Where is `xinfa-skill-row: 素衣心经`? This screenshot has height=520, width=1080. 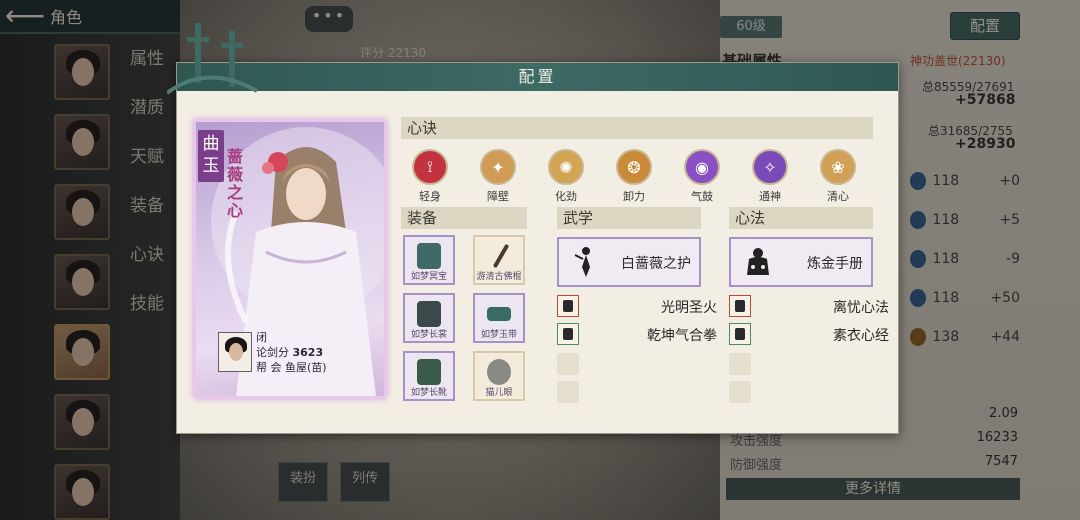 xinfa-skill-row: 素衣心经 is located at coordinates (809, 334).